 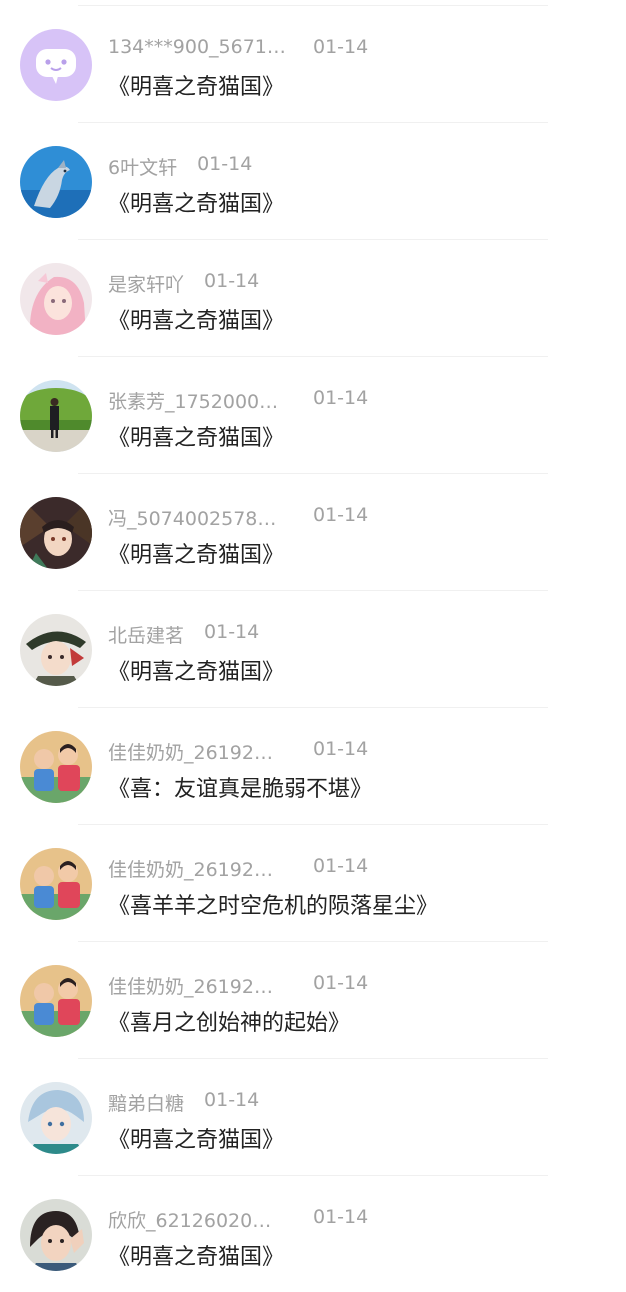 I want to click on list-item: 冯_5074002578… 01-14 《明喜之奇猫国》, so click(x=313, y=531).